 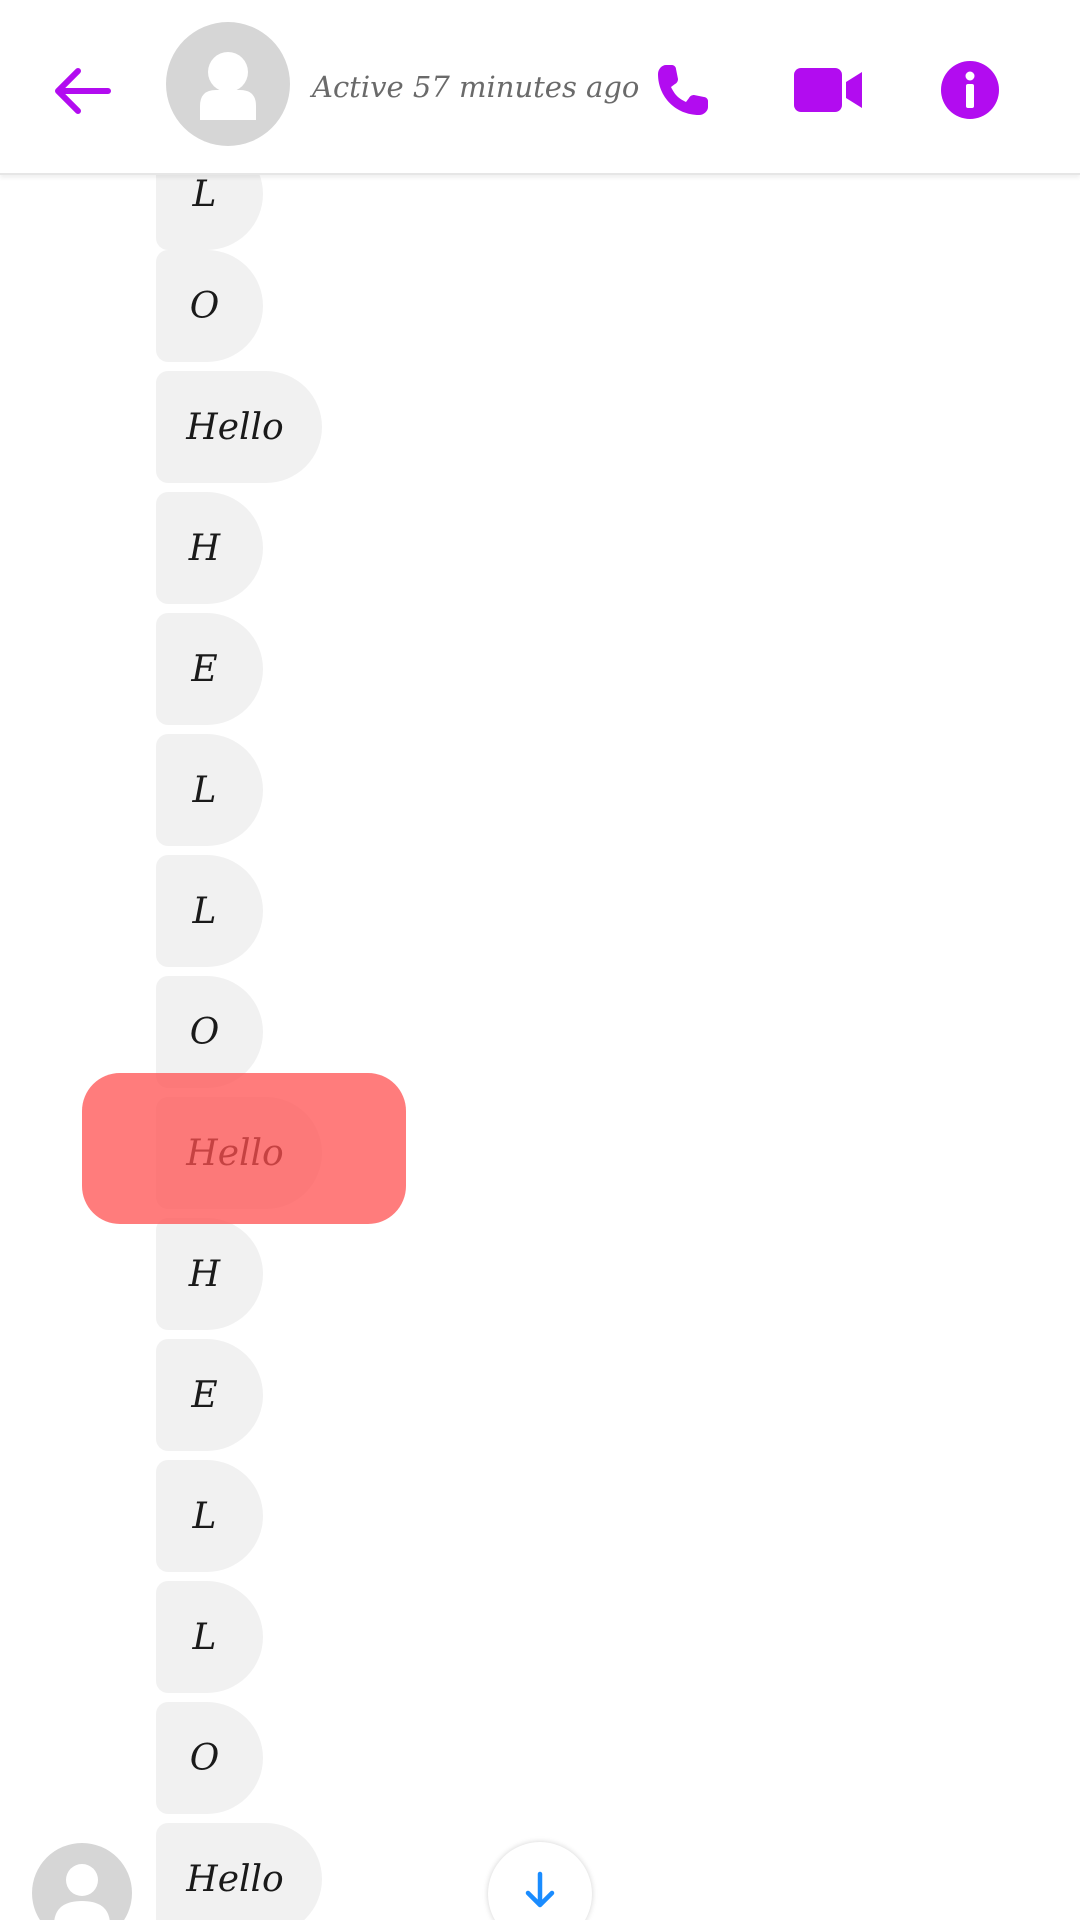 I want to click on contact-avatar, so click(x=228, y=84).